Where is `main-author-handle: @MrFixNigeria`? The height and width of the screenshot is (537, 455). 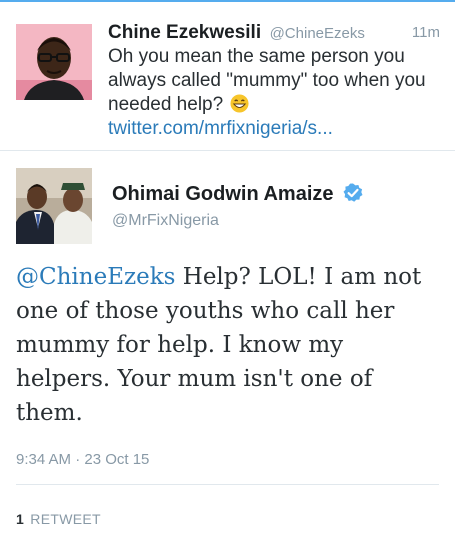
main-author-handle: @MrFixNigeria is located at coordinates (165, 221).